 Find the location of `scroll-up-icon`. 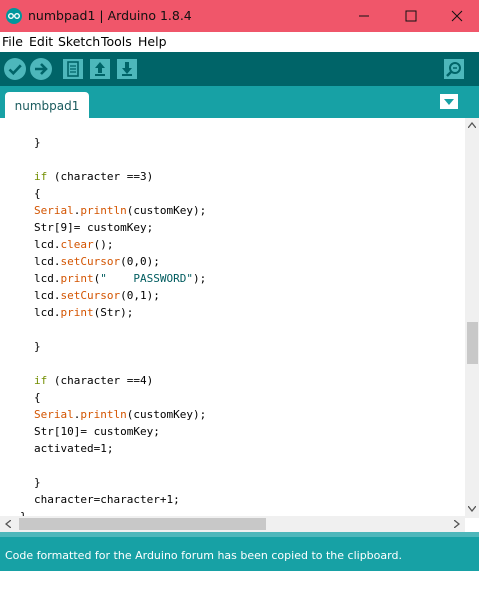

scroll-up-icon is located at coordinates (472, 125).